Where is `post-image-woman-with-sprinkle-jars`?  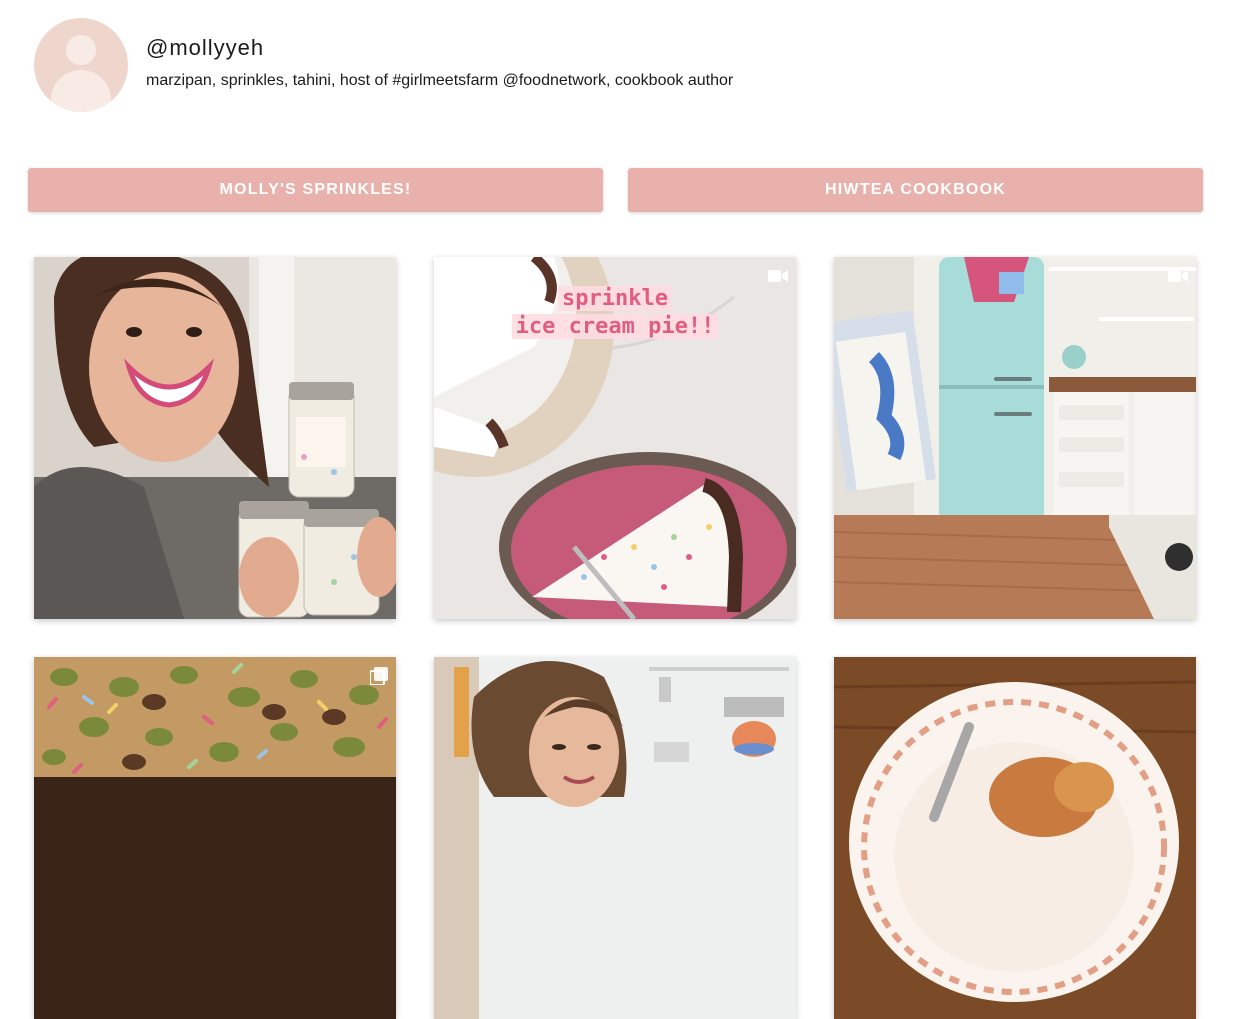
post-image-woman-with-sprinkle-jars is located at coordinates (215, 438).